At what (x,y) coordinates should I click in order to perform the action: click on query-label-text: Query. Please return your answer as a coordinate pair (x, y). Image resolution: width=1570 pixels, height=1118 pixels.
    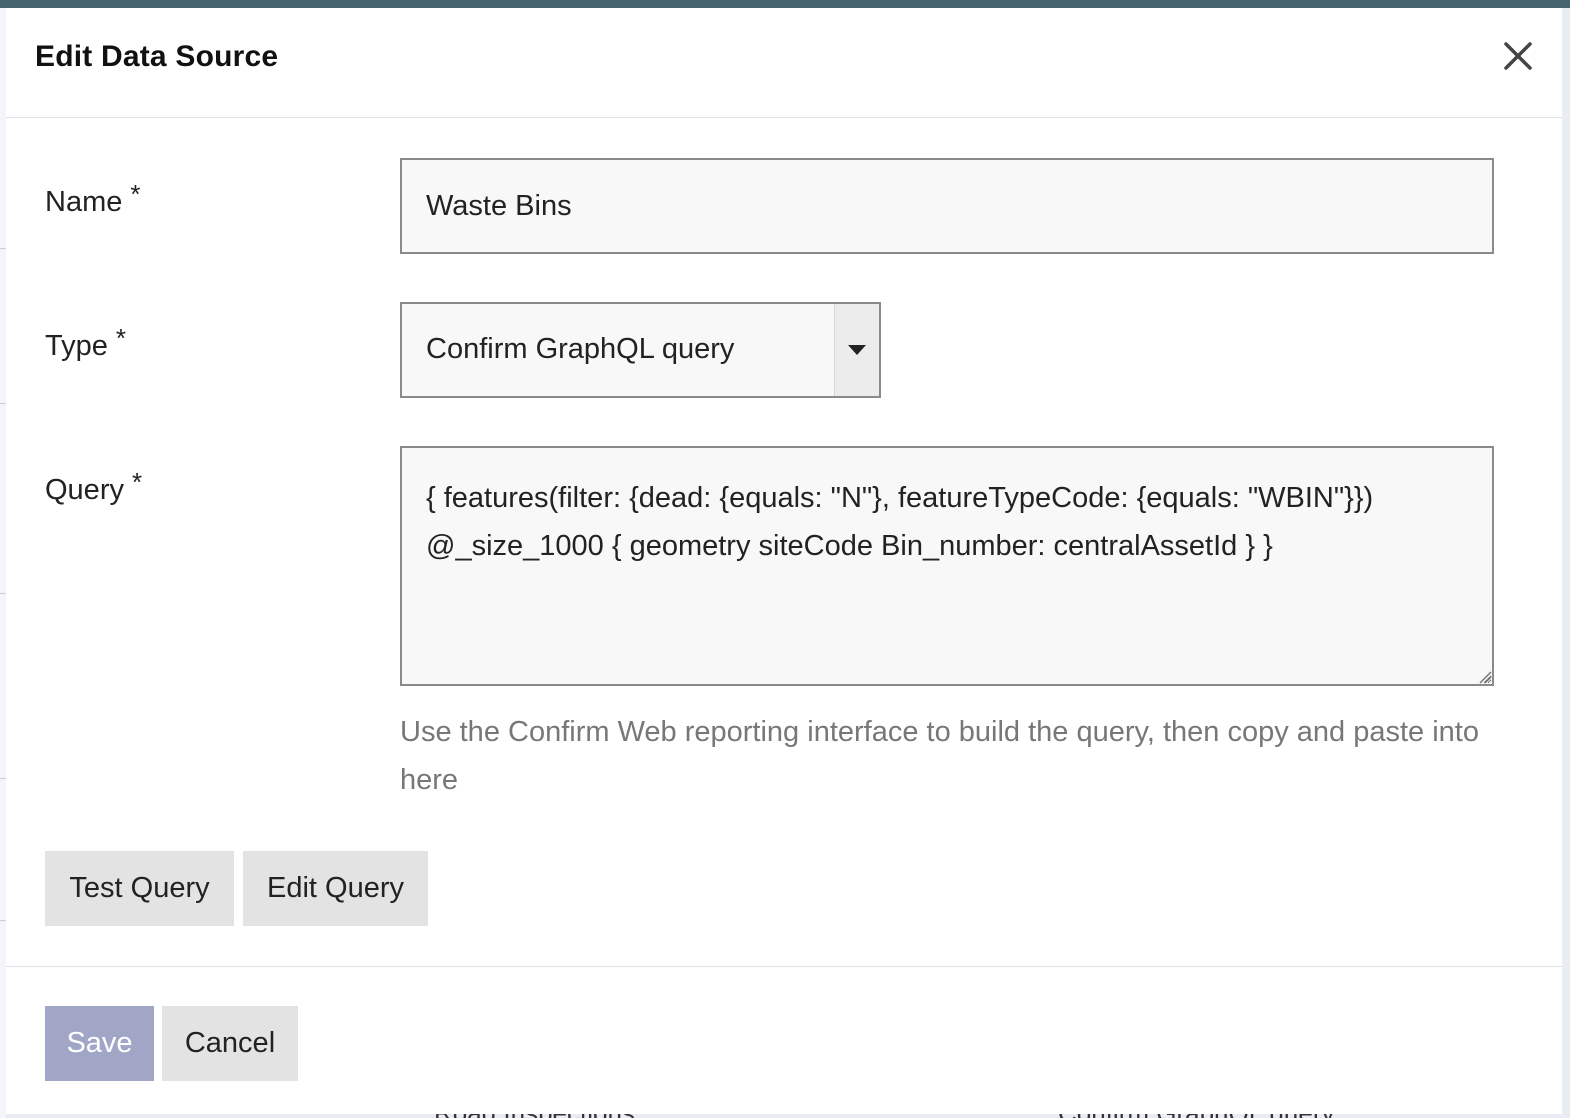
    Looking at the image, I should click on (84, 490).